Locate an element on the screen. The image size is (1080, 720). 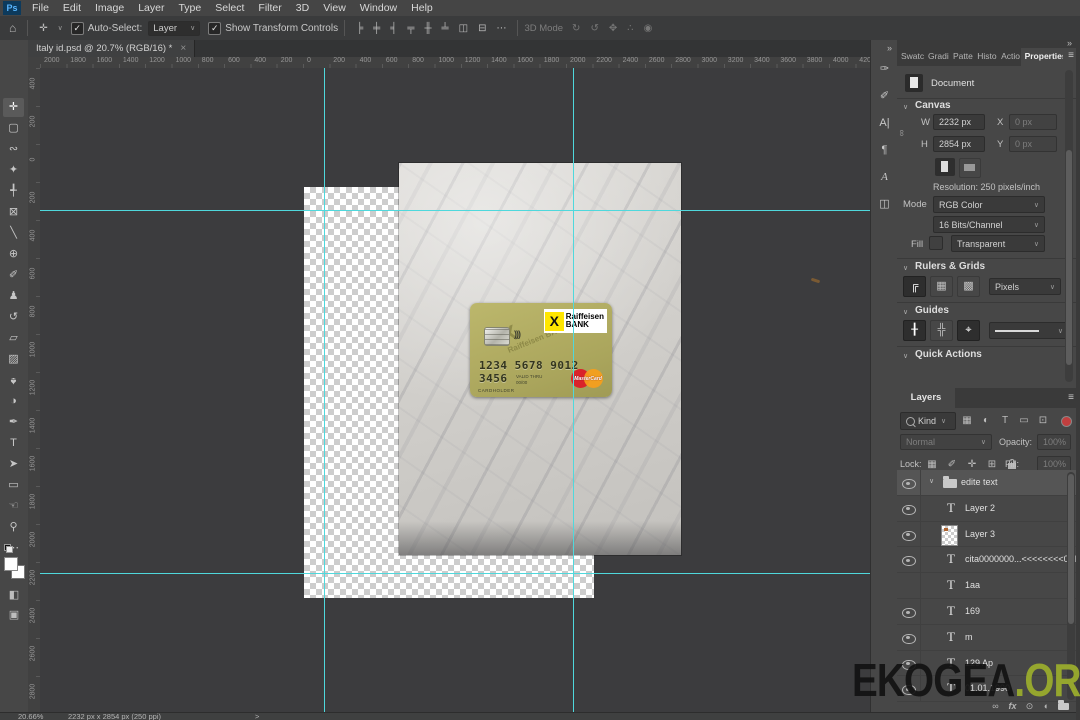
close-icon: × is located at coordinates (183, 48).